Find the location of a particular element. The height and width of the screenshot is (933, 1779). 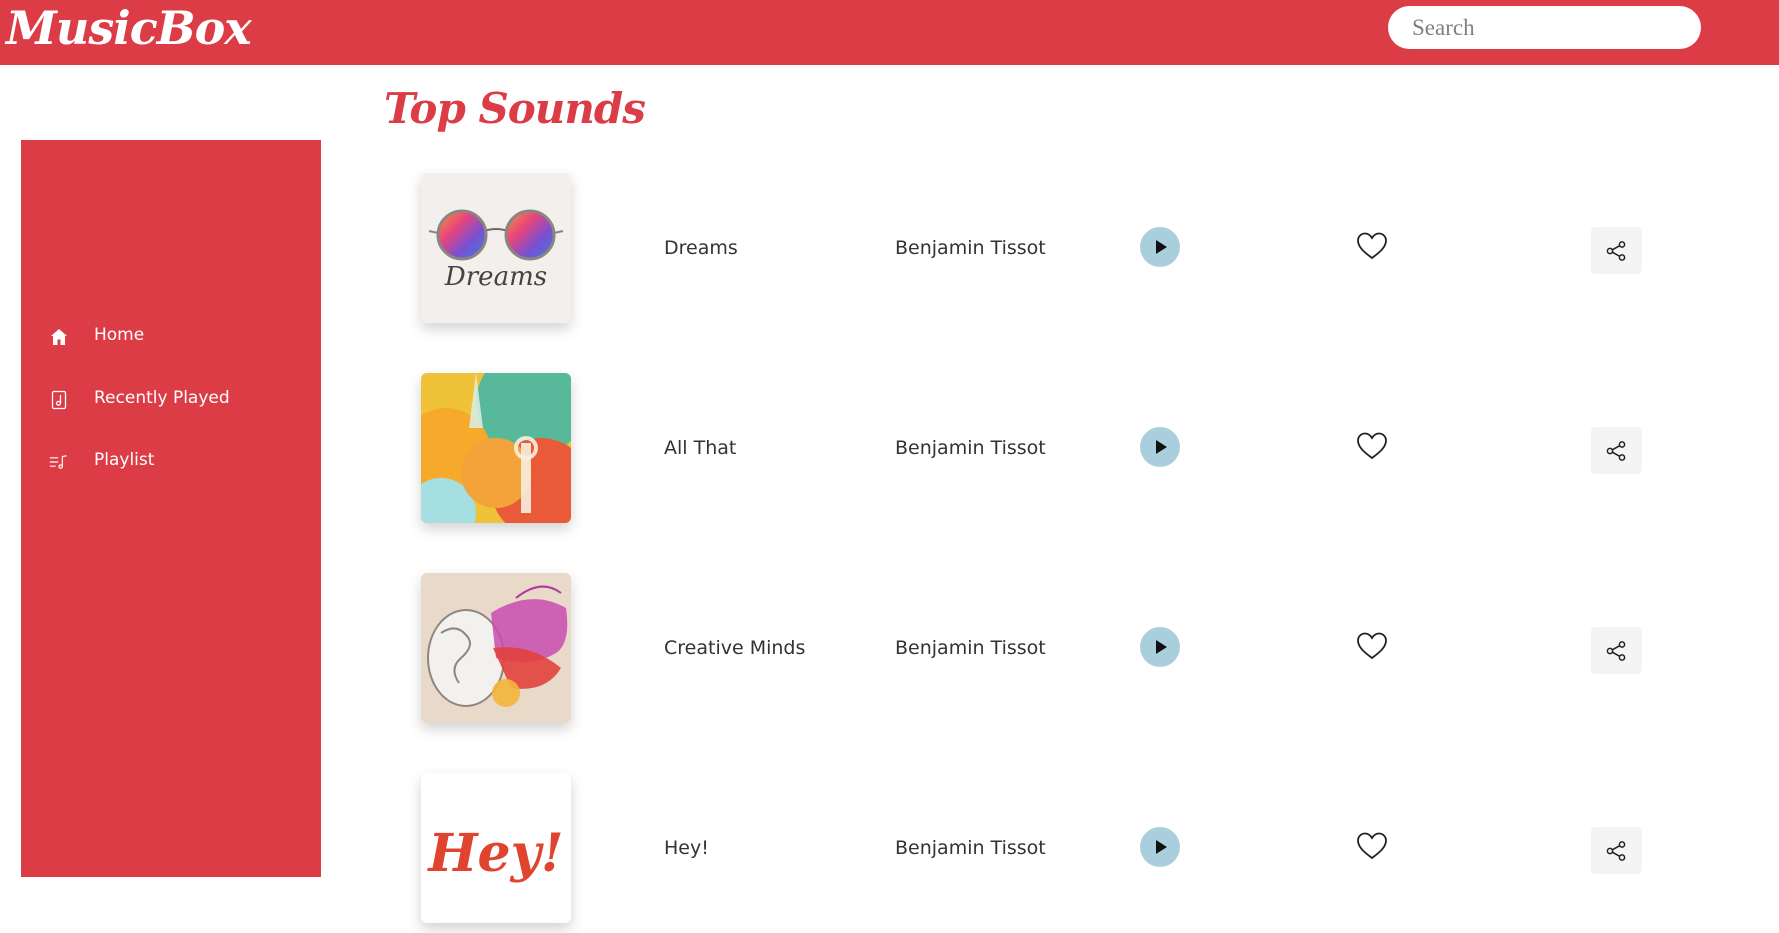

track-title: Dreams is located at coordinates (701, 248).